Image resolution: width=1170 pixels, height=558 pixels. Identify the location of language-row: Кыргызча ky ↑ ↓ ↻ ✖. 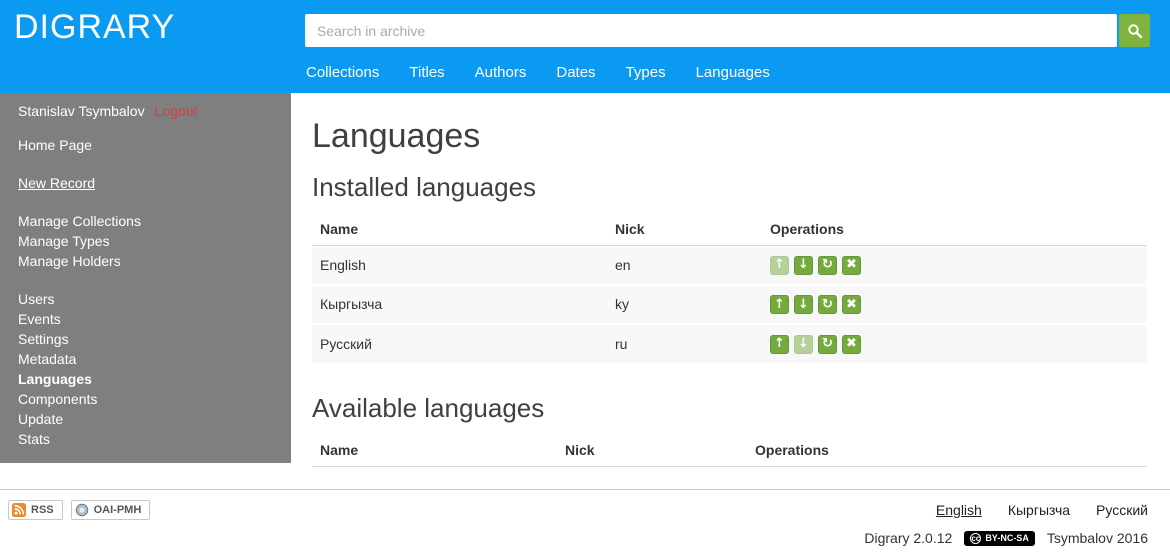
(729, 304).